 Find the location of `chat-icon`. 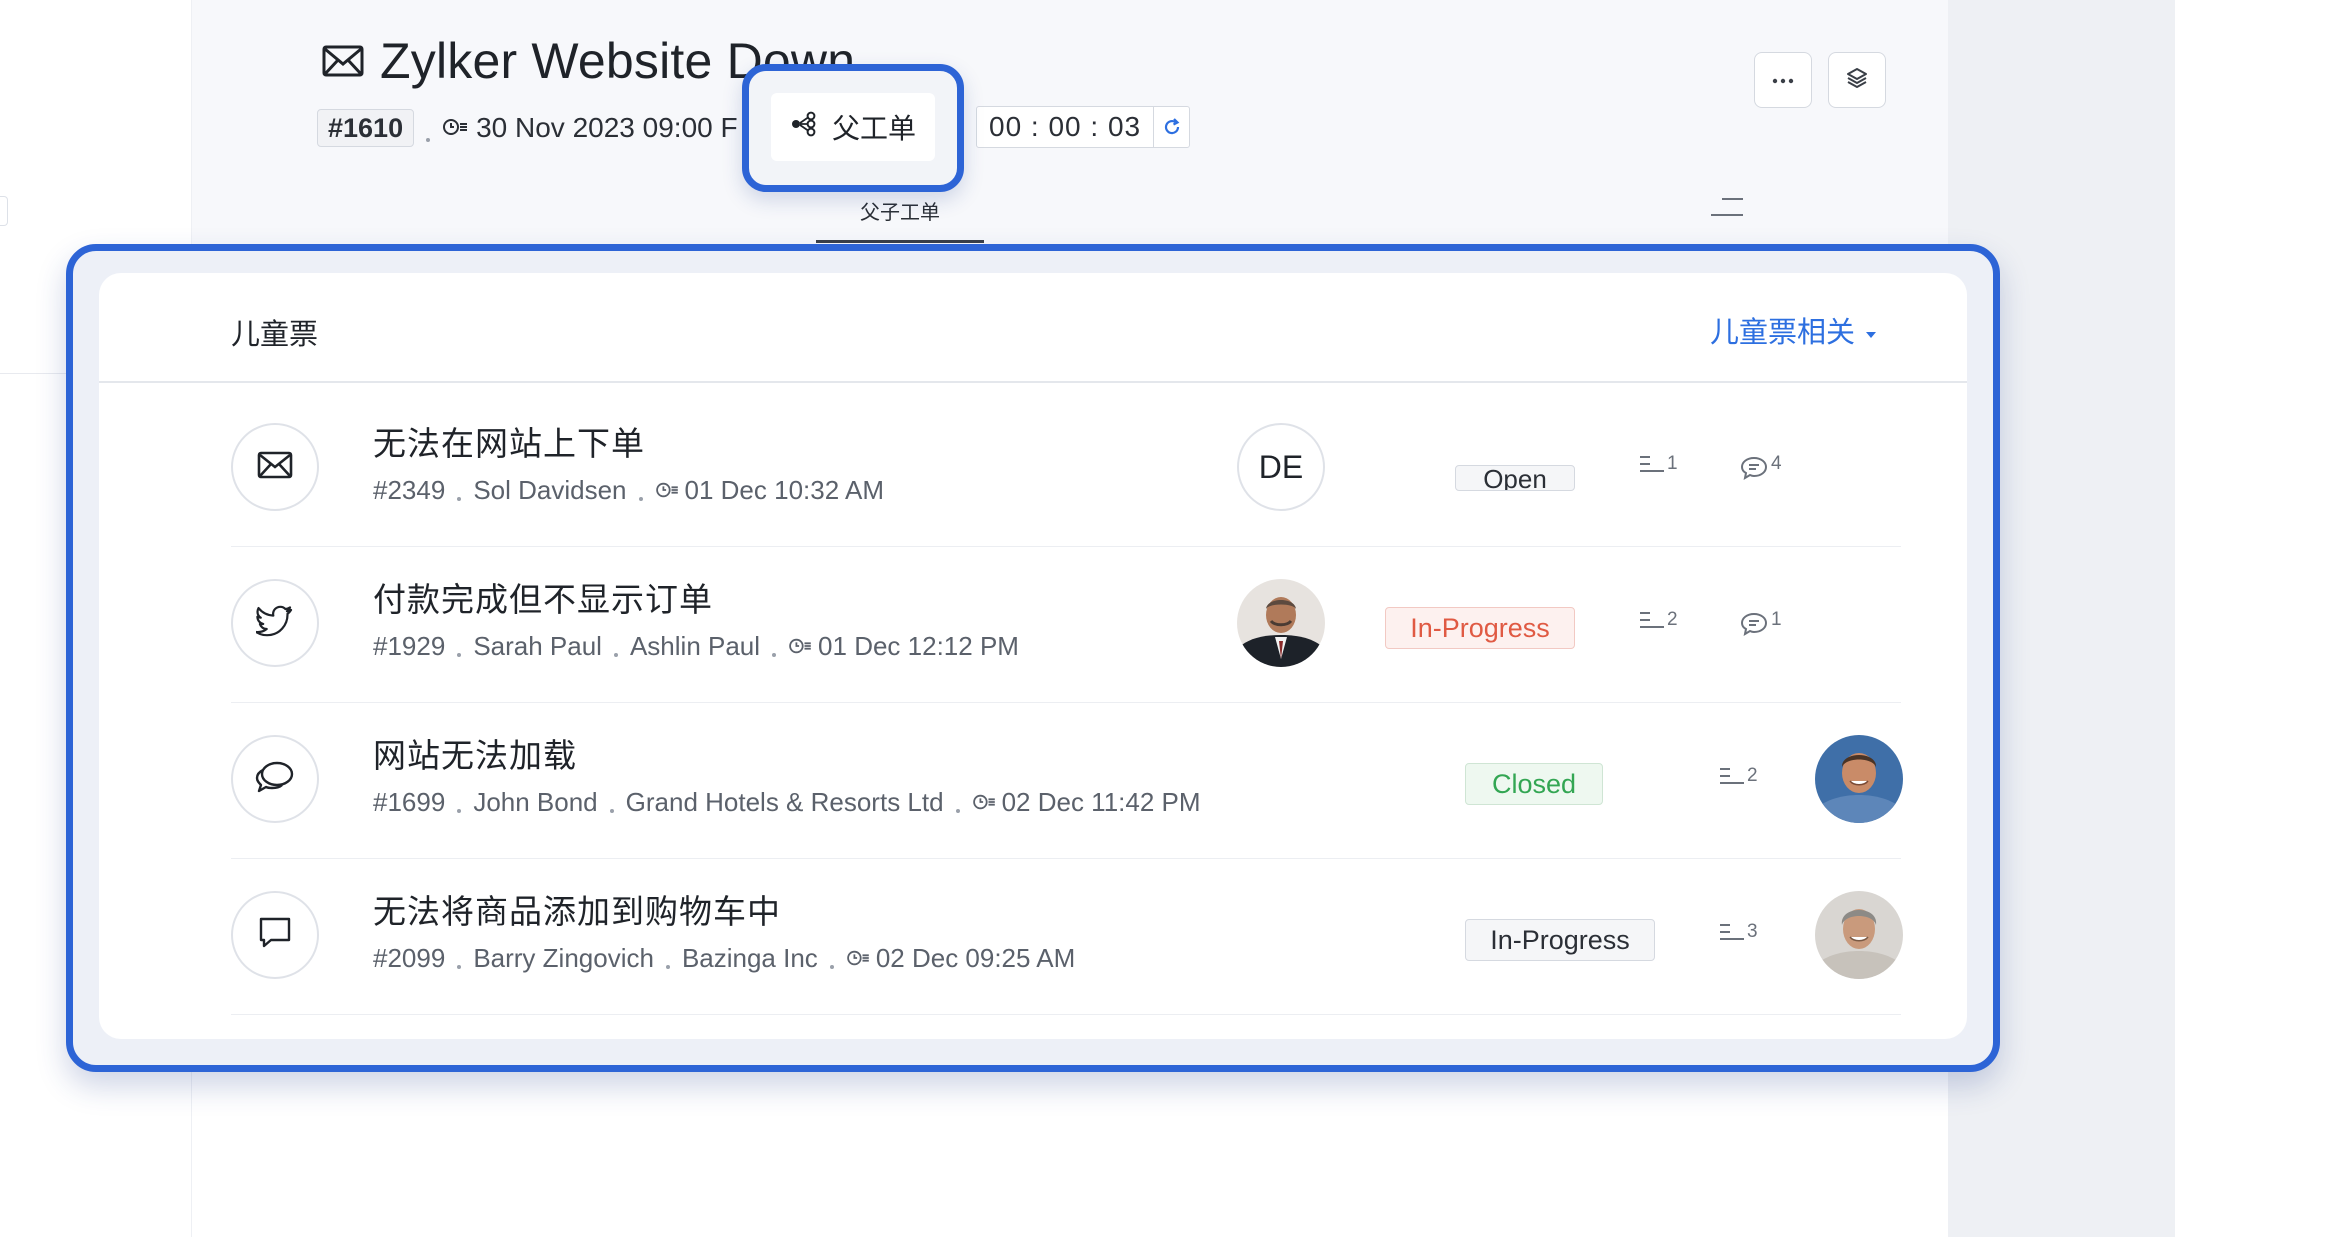

chat-icon is located at coordinates (275, 779).